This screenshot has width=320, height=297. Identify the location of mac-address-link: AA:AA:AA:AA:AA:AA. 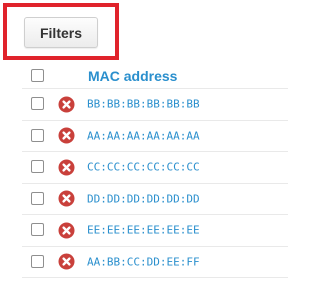
(143, 135).